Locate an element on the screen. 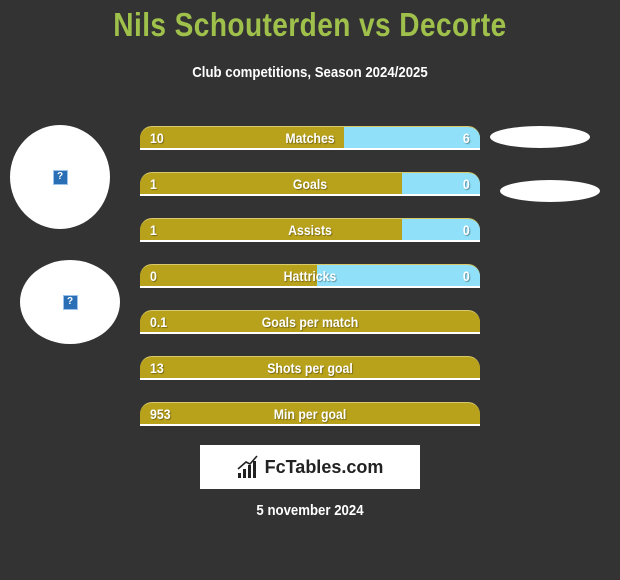 Image resolution: width=620 pixels, height=580 pixels. left-value: 0.1 is located at coordinates (159, 322).